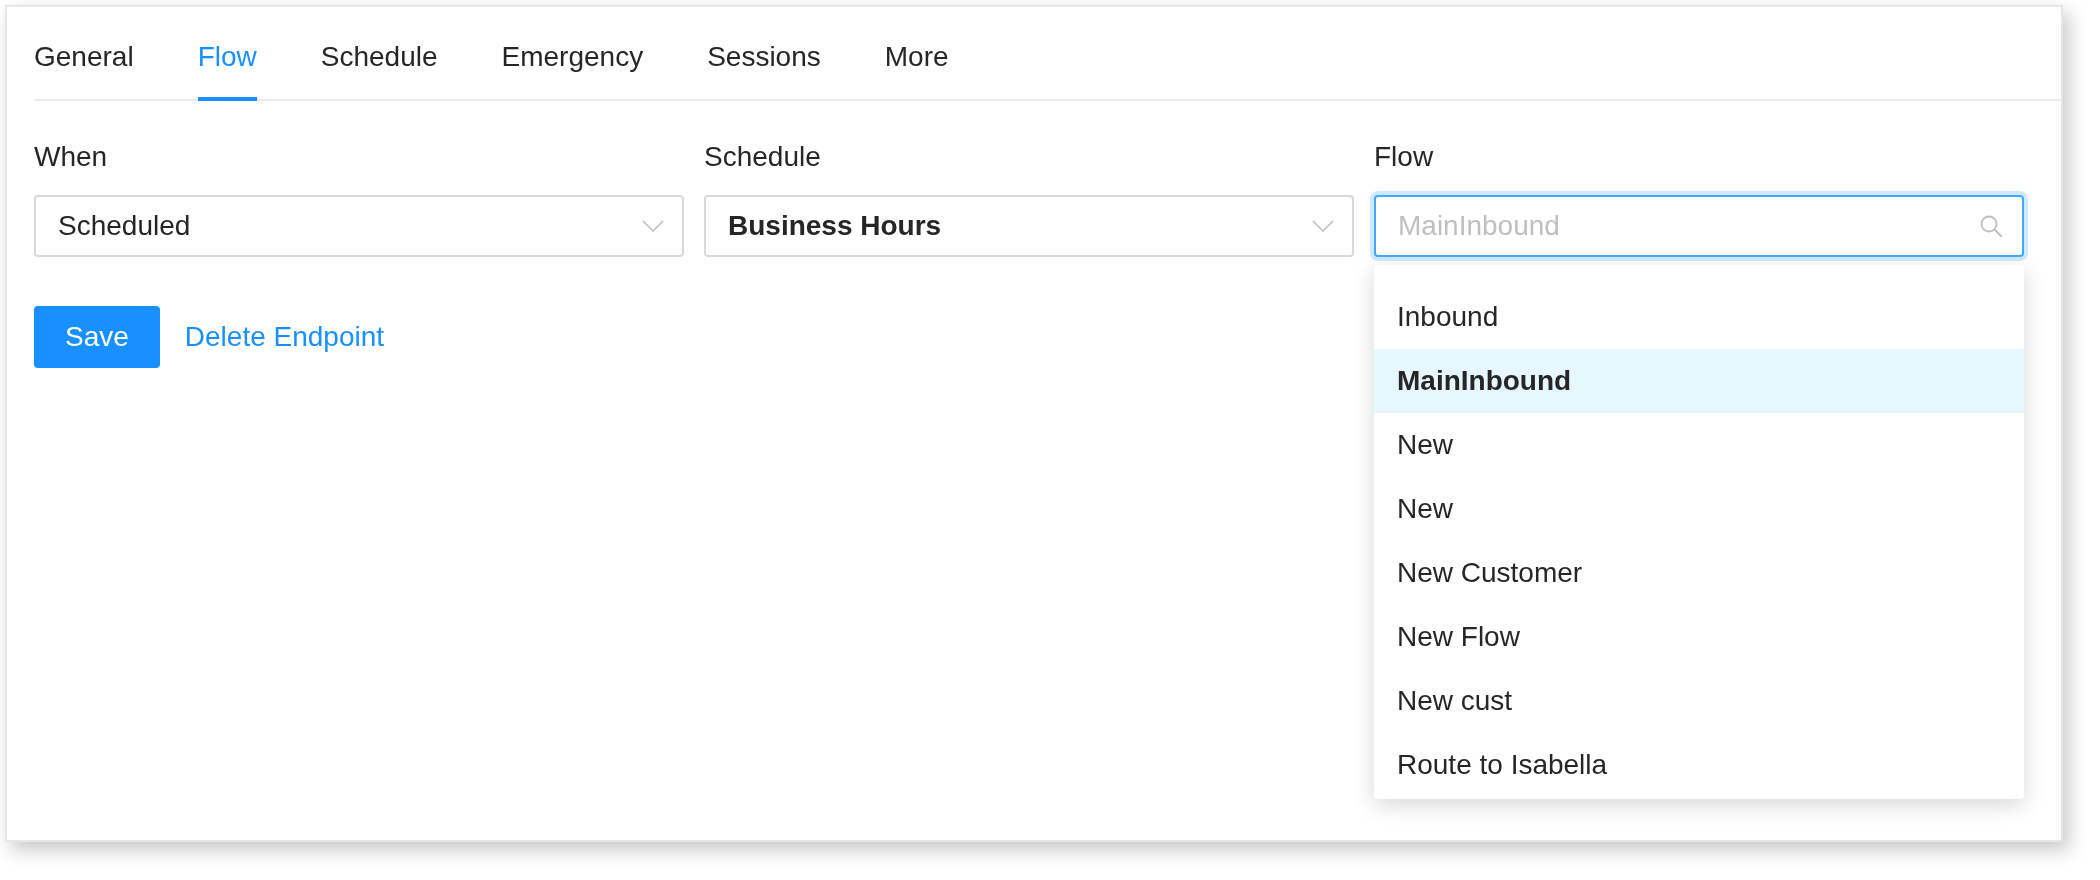 This screenshot has height=880, width=2100. What do you see at coordinates (1699, 637) in the screenshot?
I see `dropdown-option: New Flow` at bounding box center [1699, 637].